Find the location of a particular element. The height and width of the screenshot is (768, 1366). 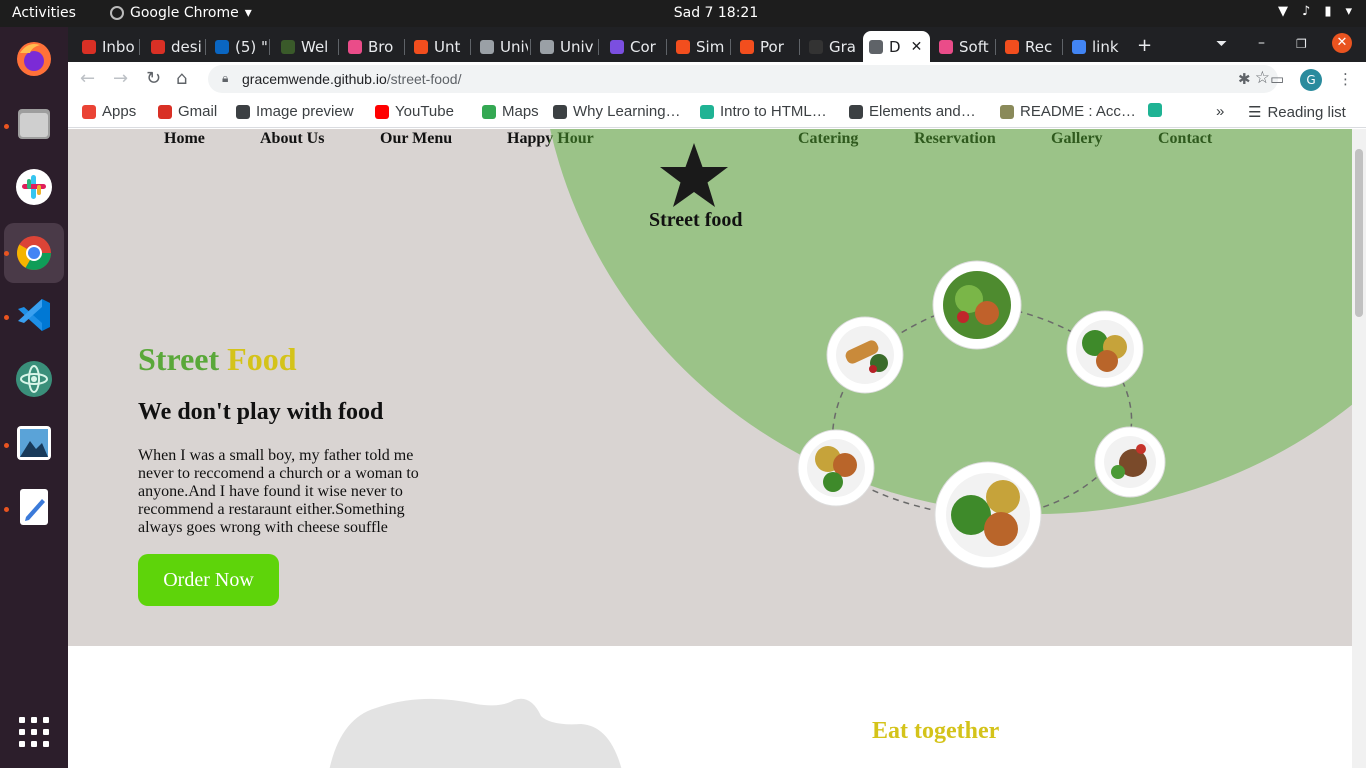

browser-tab: D ✕ is located at coordinates (896, 46).